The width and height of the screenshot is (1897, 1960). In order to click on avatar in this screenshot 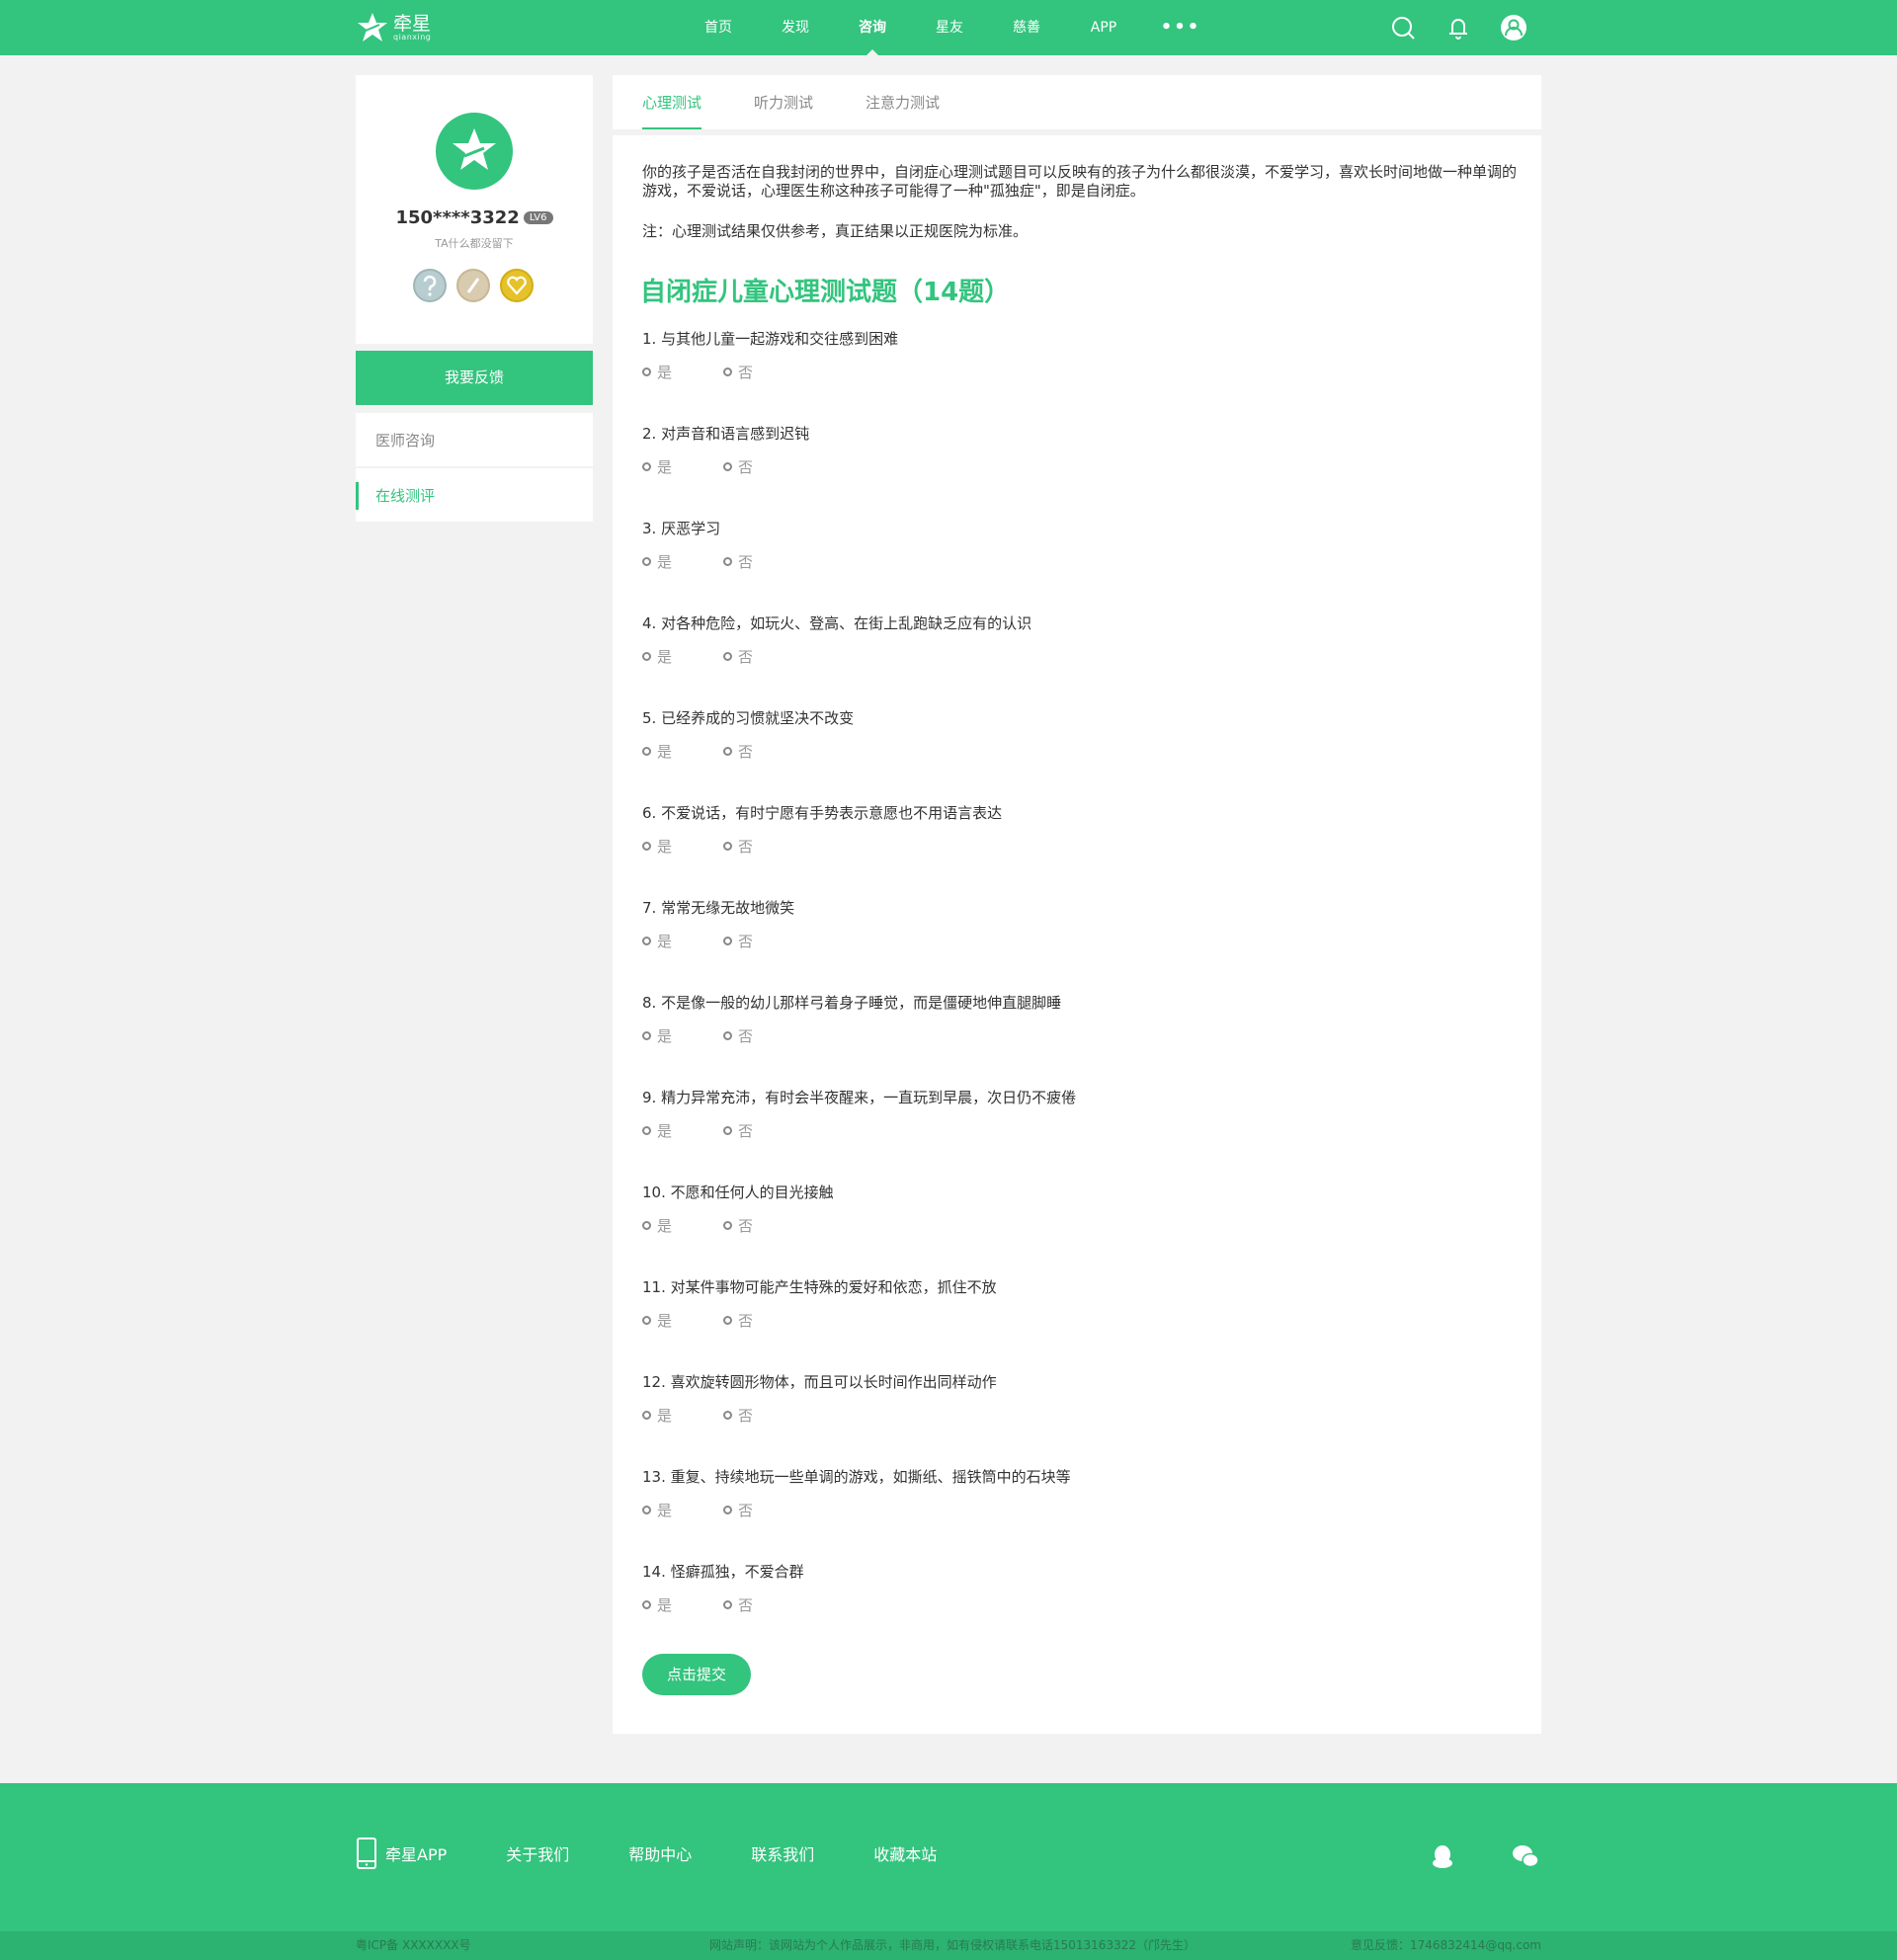, I will do `click(474, 151)`.